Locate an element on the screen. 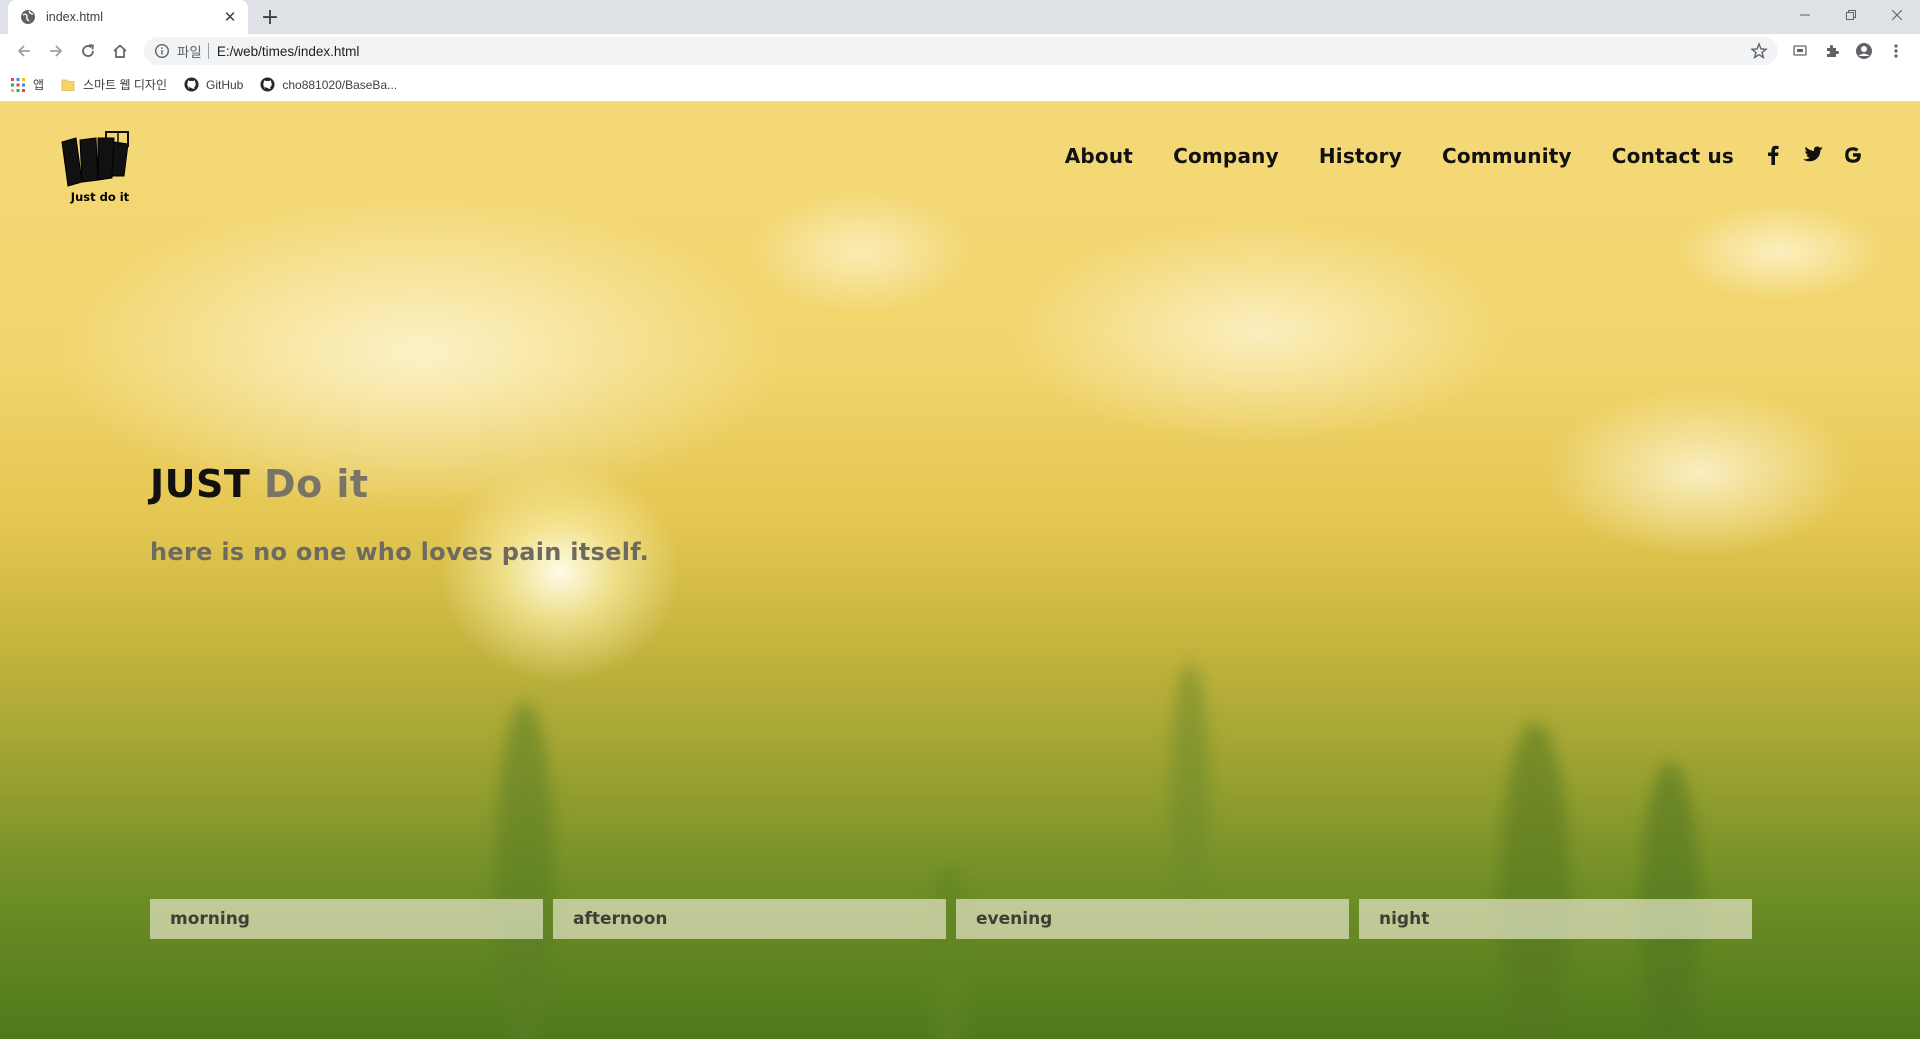  facebook-icon is located at coordinates (1773, 155).